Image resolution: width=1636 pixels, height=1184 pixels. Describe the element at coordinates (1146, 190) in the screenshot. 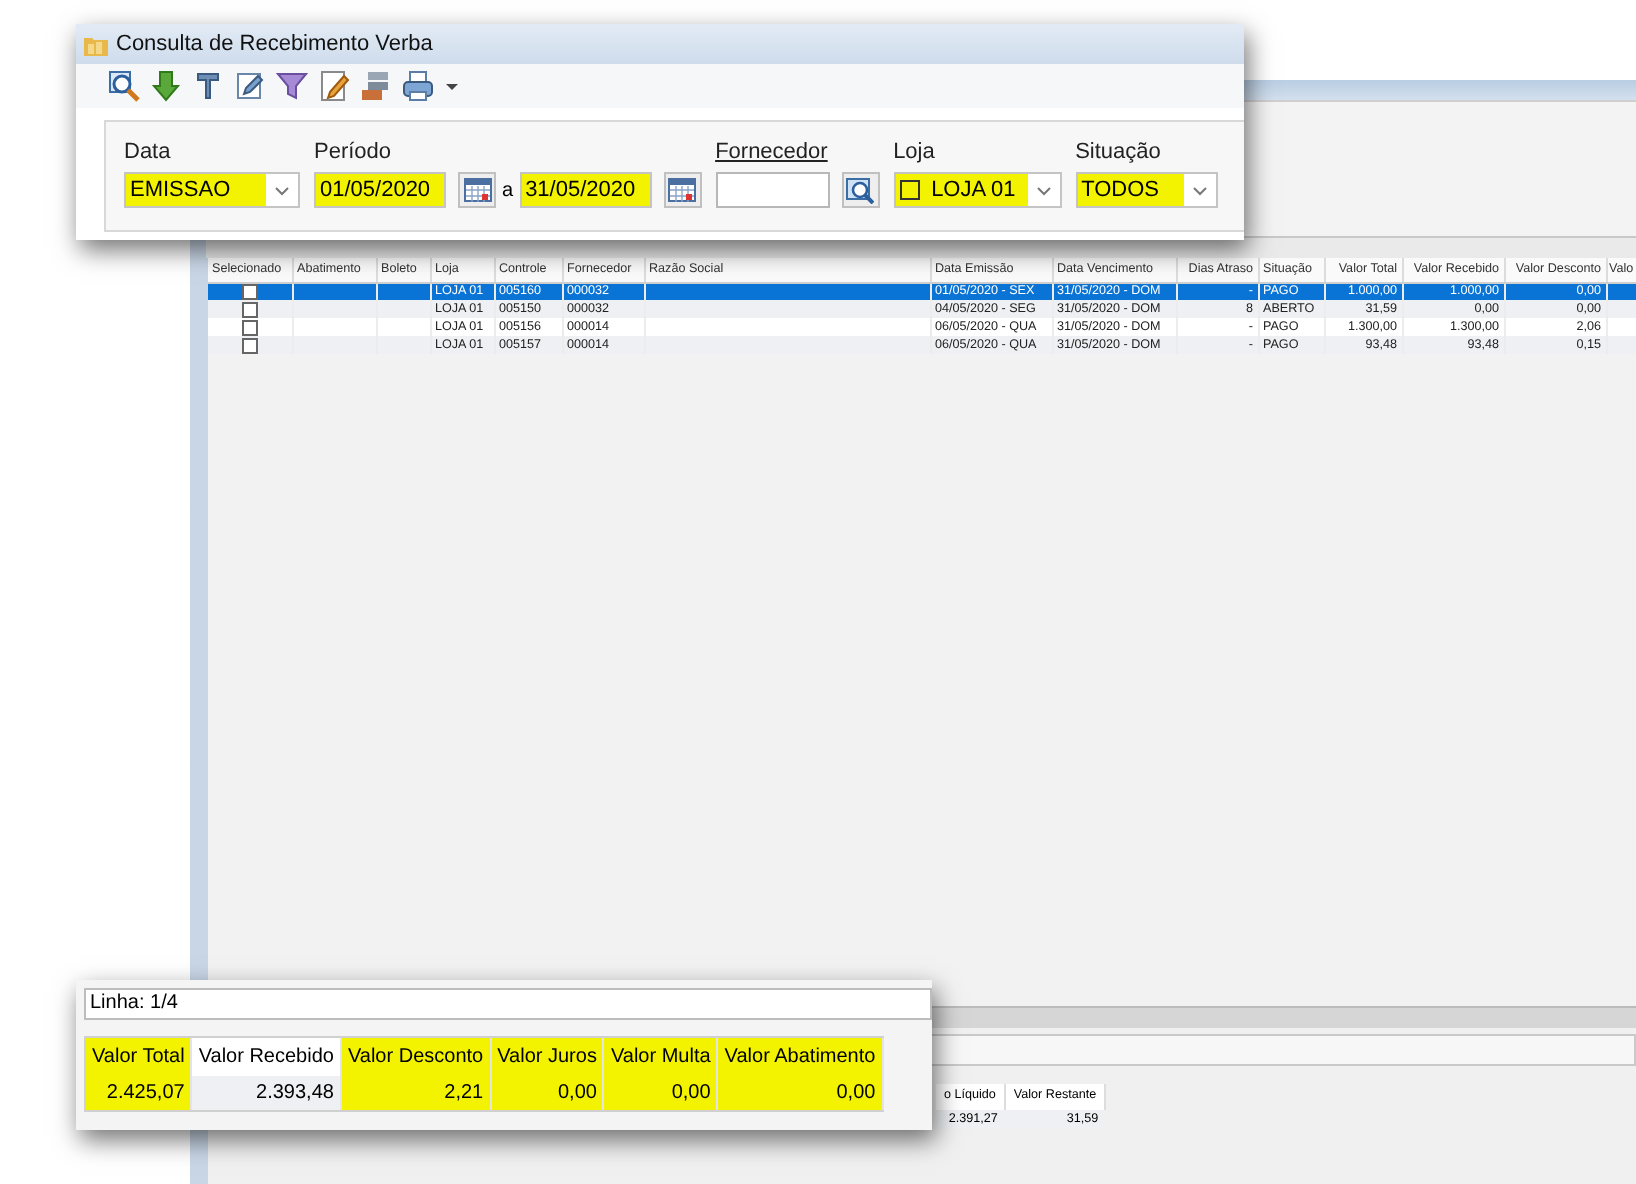

I see `dropdown: TODOS` at that location.